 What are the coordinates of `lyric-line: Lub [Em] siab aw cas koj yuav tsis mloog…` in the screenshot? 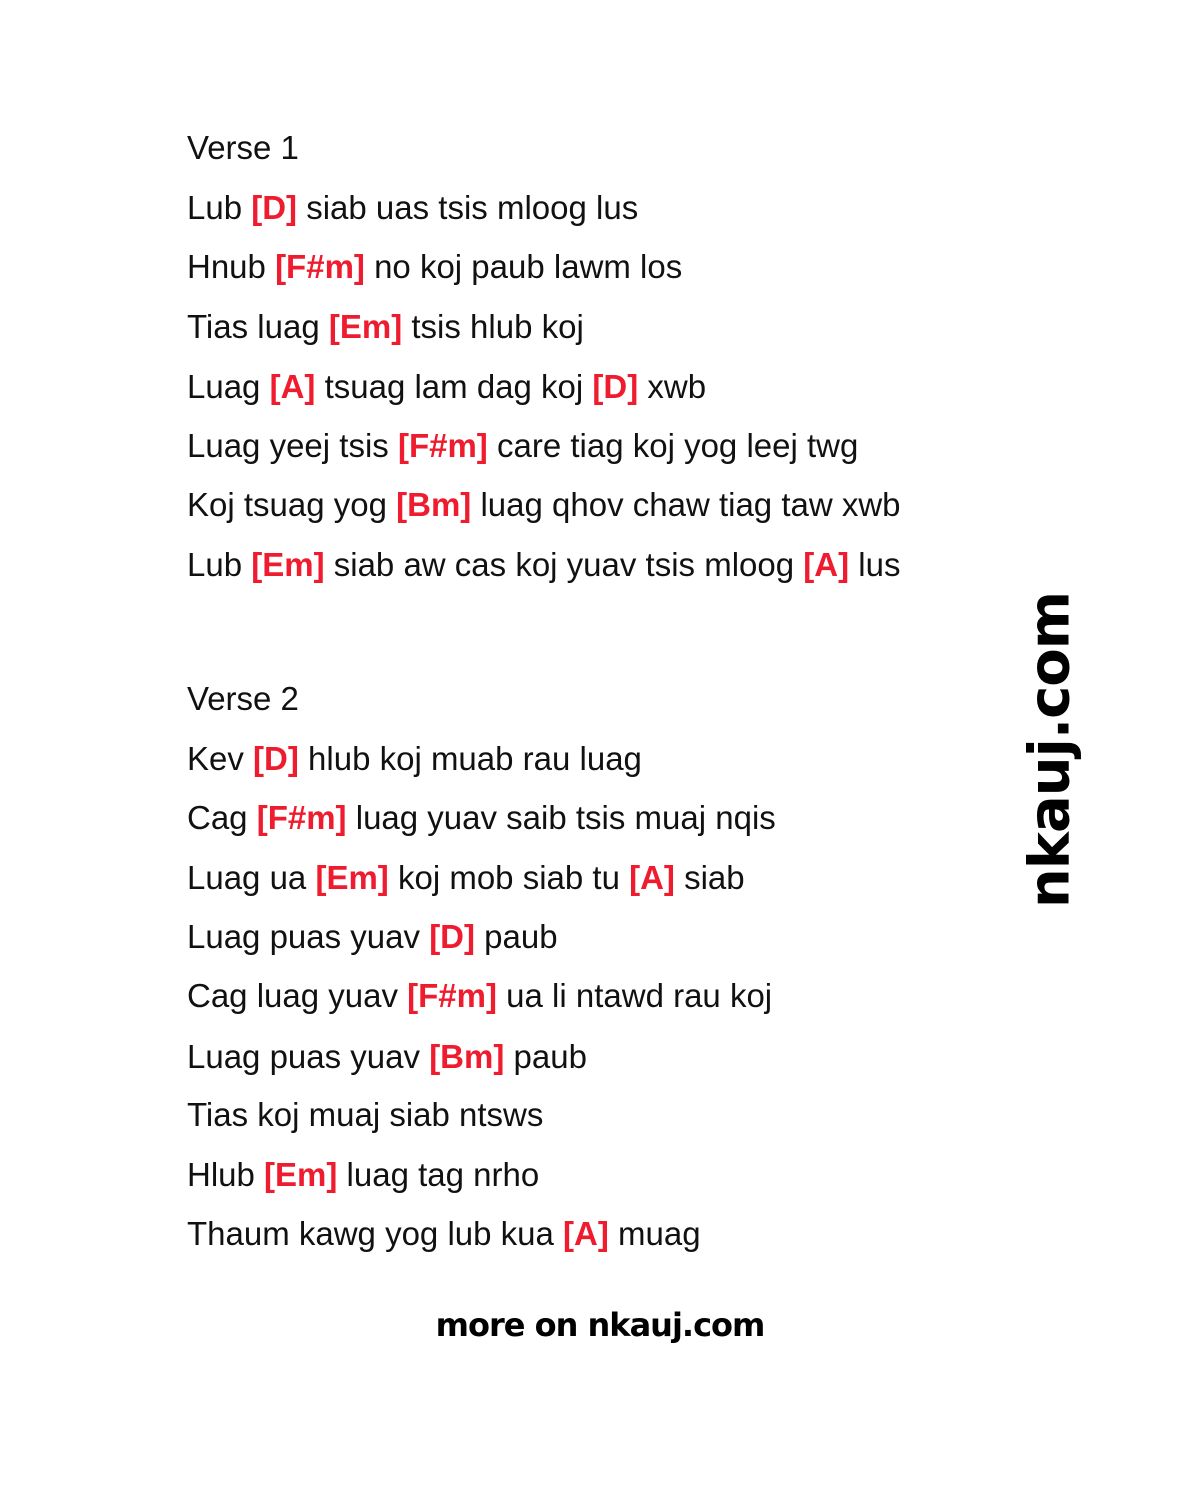 It's located at (543, 565).